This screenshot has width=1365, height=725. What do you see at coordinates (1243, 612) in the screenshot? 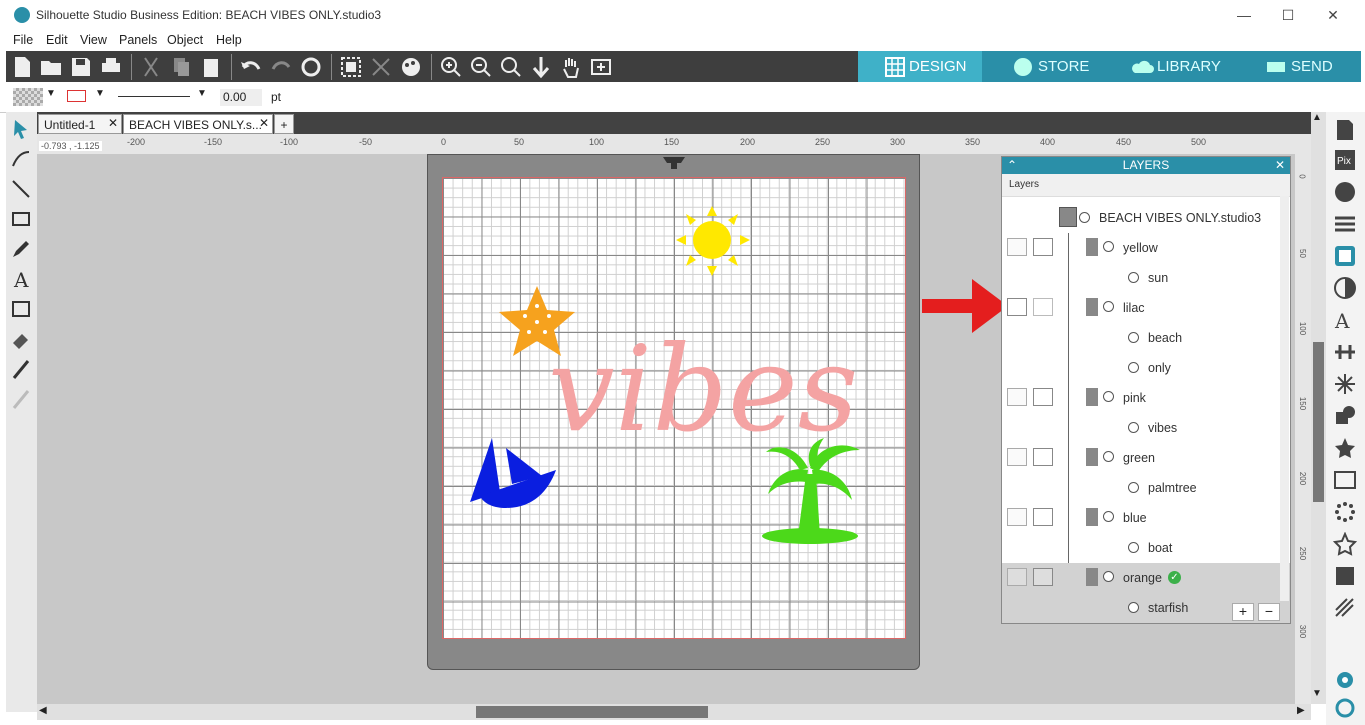
I see `add-layer-button: +` at bounding box center [1243, 612].